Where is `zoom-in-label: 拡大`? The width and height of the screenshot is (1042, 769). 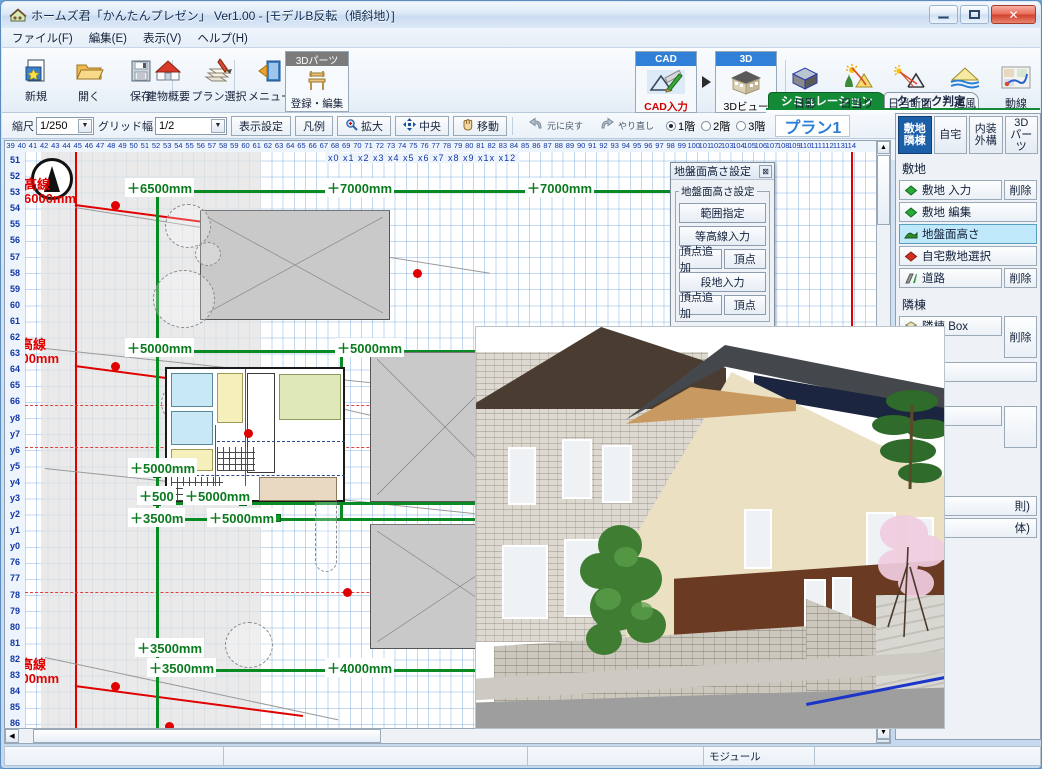 zoom-in-label: 拡大 is located at coordinates (372, 126).